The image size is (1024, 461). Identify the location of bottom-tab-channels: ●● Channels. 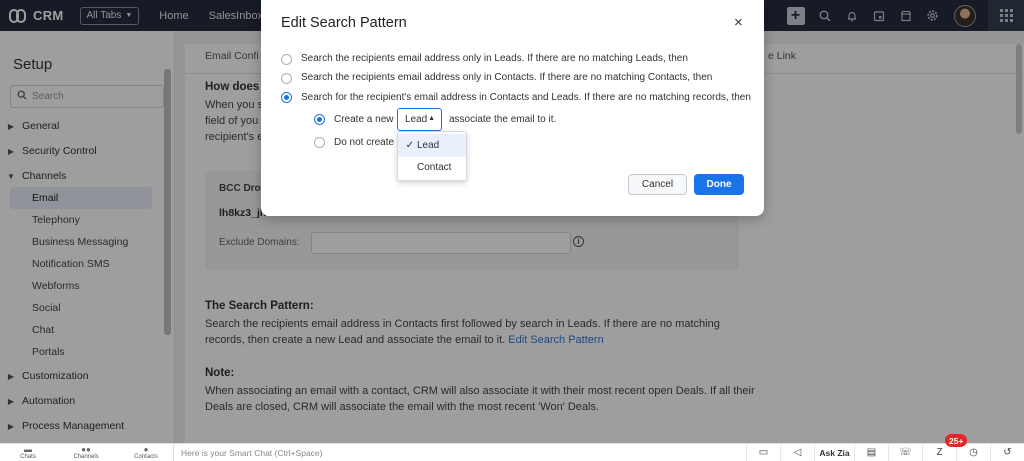
(86, 452).